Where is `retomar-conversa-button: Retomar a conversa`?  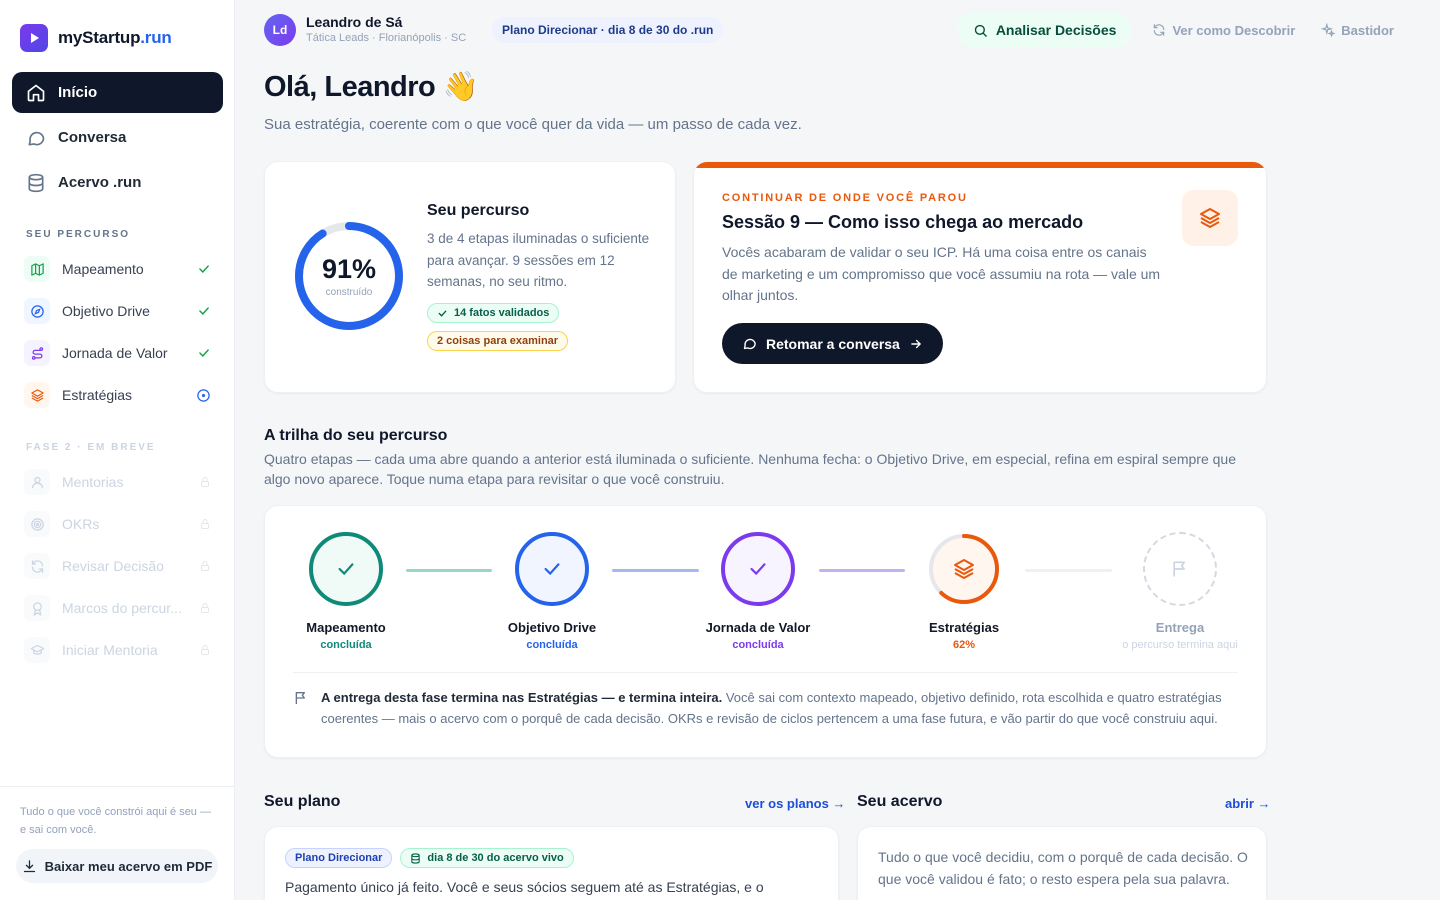 retomar-conversa-button: Retomar a conversa is located at coordinates (832, 343).